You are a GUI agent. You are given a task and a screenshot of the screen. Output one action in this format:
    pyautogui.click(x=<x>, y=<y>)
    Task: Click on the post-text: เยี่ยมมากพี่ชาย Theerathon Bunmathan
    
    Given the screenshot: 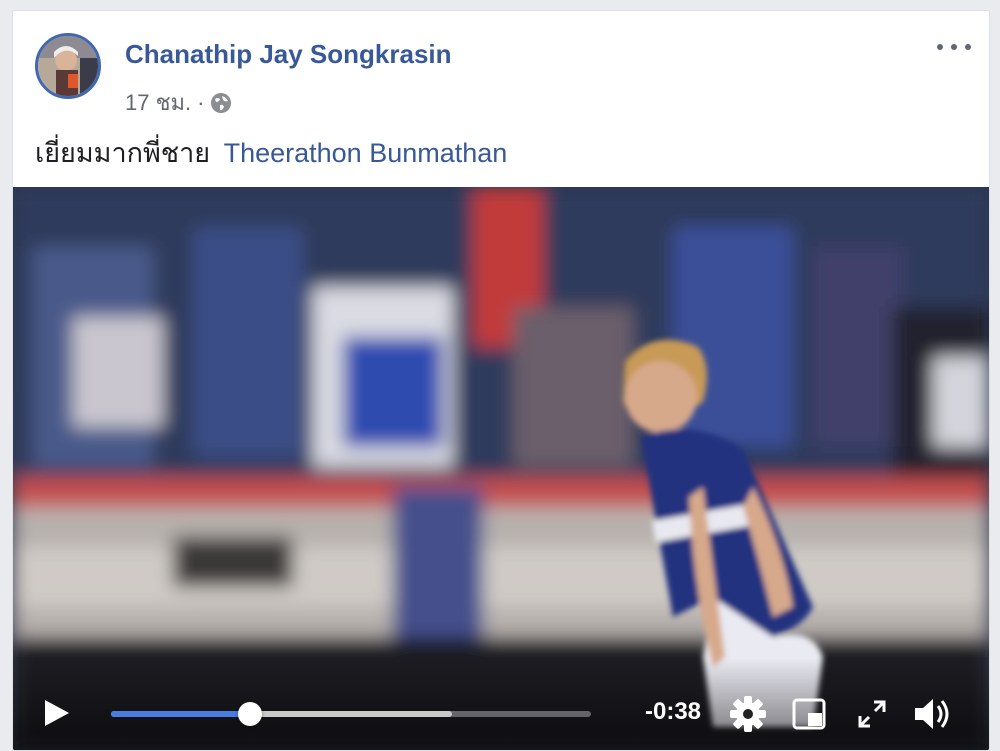 What is the action you would take?
    pyautogui.click(x=271, y=152)
    